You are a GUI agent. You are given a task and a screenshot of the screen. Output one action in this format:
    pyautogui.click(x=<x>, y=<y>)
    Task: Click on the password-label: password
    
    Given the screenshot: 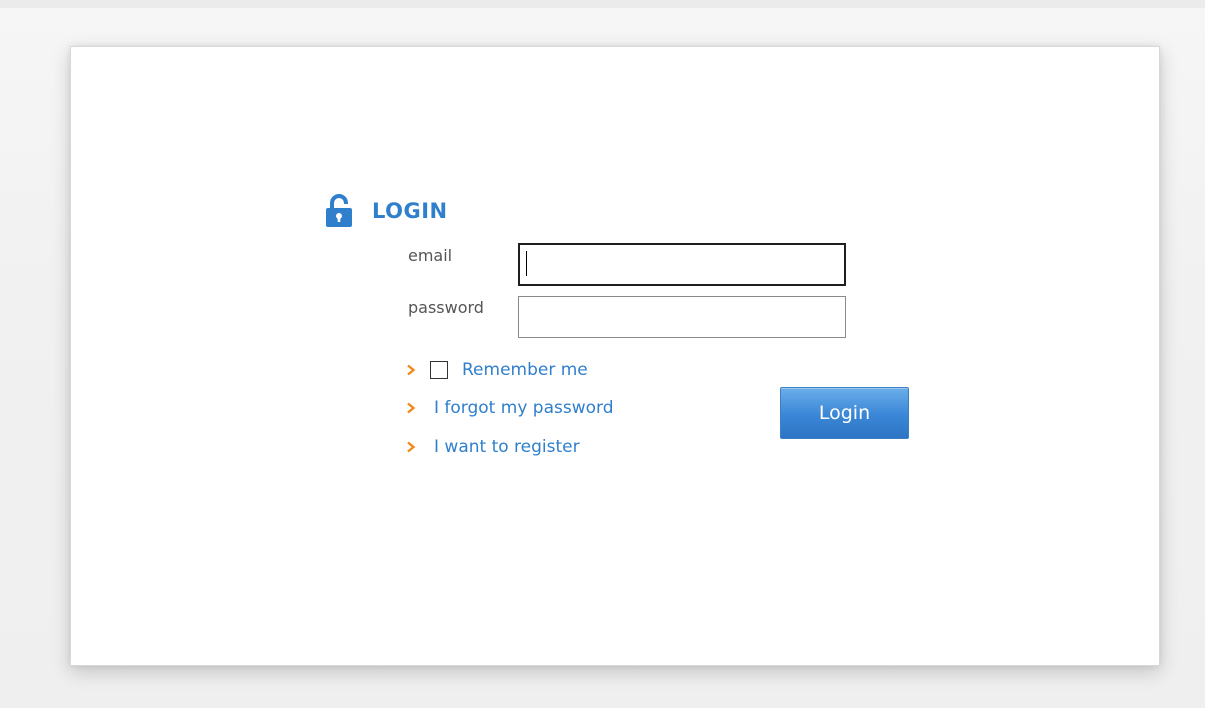 What is the action you would take?
    pyautogui.click(x=446, y=307)
    